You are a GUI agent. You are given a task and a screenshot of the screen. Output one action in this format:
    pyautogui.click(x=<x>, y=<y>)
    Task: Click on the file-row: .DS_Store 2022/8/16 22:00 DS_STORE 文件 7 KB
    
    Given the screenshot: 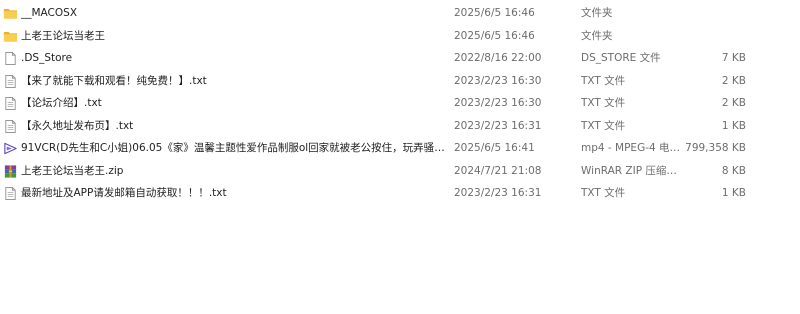 What is the action you would take?
    pyautogui.click(x=400, y=58)
    